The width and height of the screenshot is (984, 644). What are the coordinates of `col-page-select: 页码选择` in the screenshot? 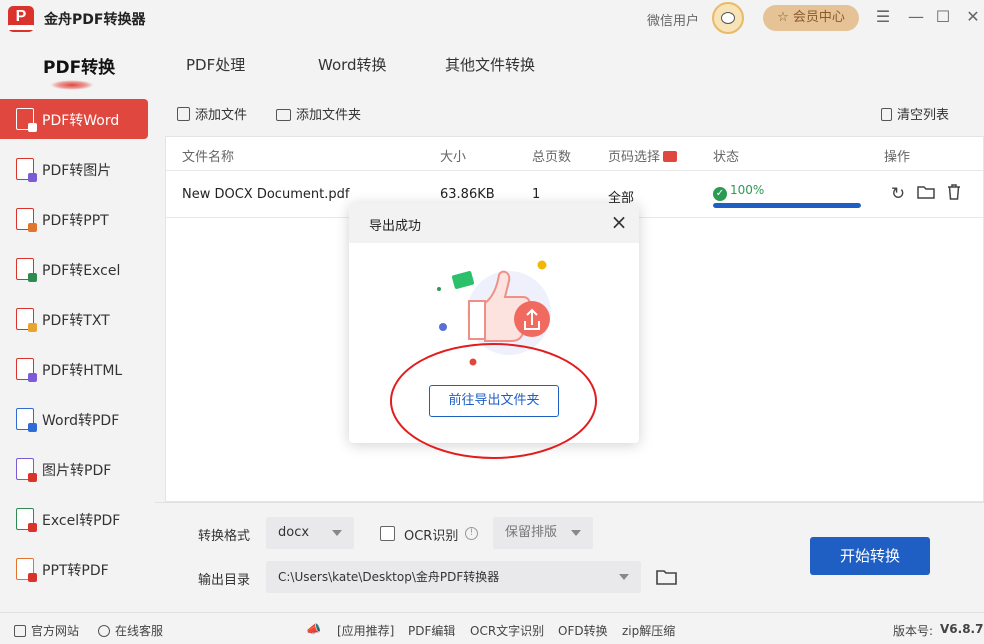 It's located at (643, 155).